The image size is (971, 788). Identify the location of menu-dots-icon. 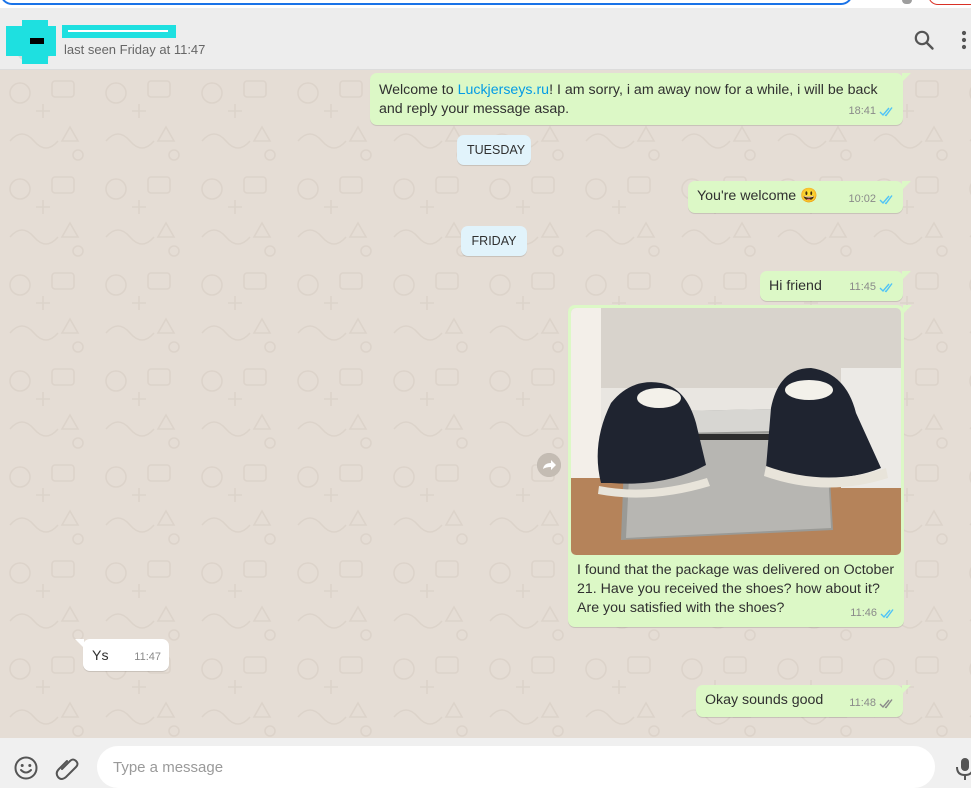
(961, 40).